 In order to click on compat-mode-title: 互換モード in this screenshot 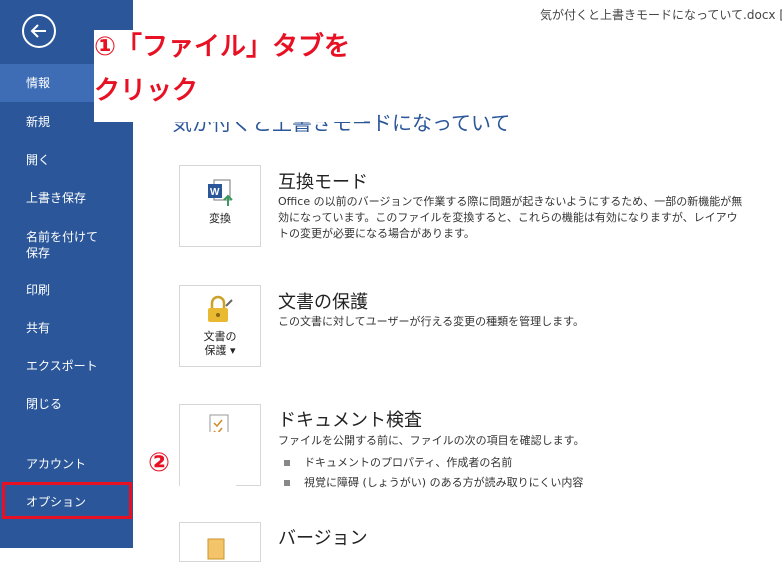, I will do `click(323, 182)`.